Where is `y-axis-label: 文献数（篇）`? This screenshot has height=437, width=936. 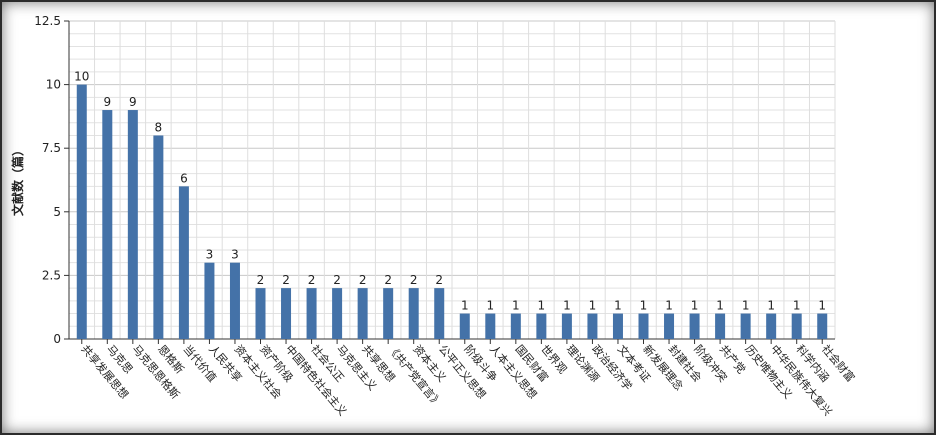
y-axis-label: 文献数（篇） is located at coordinates (17, 180).